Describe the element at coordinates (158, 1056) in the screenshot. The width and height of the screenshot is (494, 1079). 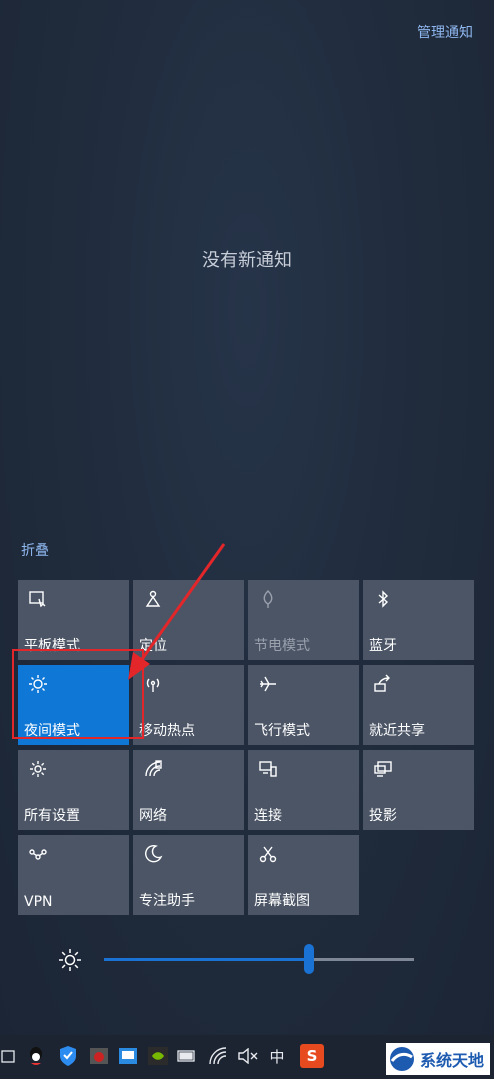
I see `nvidia-icon` at that location.